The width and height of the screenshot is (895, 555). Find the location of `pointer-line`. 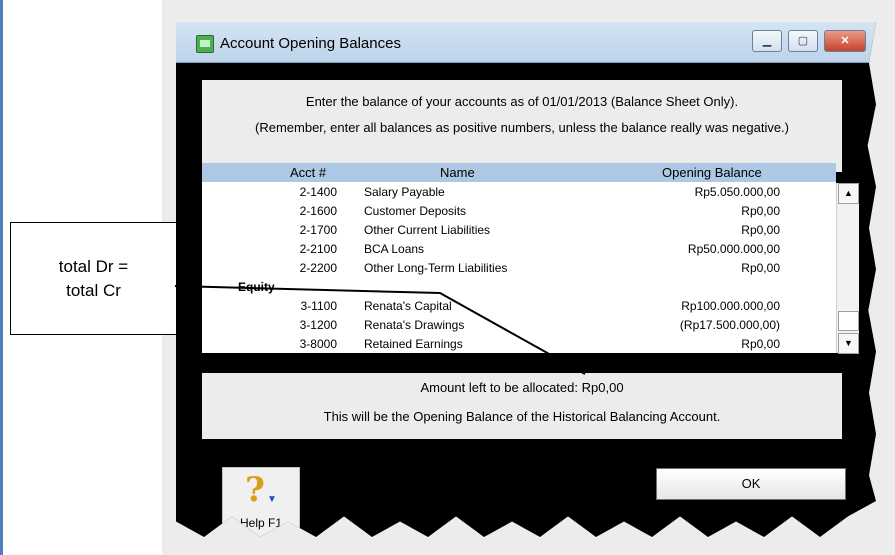

pointer-line is located at coordinates (380, 330).